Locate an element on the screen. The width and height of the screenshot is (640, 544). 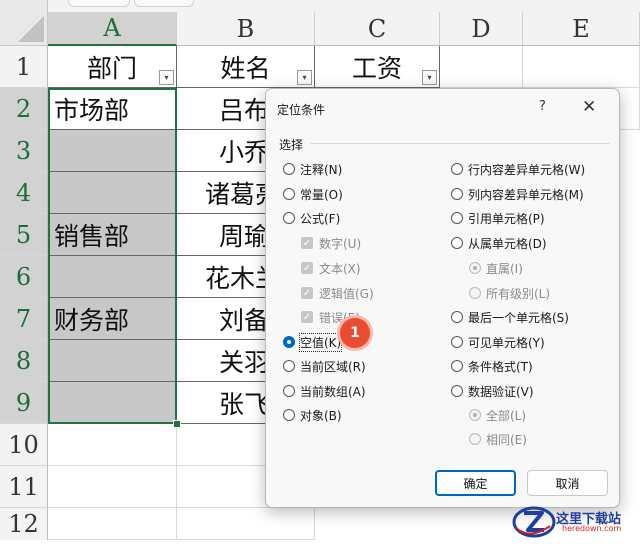
option-dependents: 从属单元格(D) is located at coordinates (499, 243).